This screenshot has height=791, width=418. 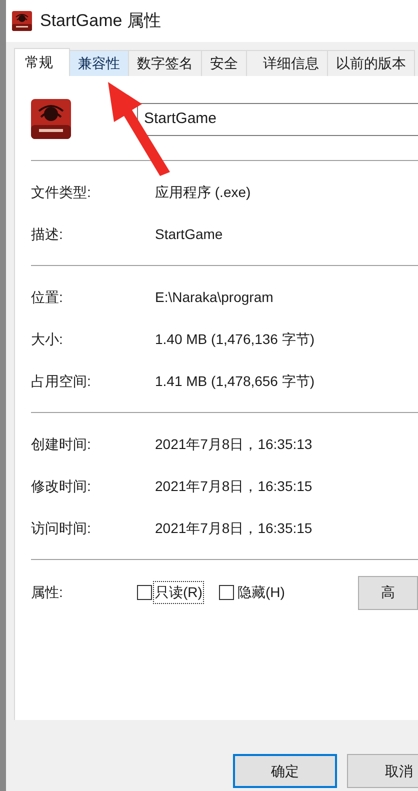 What do you see at coordinates (189, 234) in the screenshot?
I see `field-value: StartGame` at bounding box center [189, 234].